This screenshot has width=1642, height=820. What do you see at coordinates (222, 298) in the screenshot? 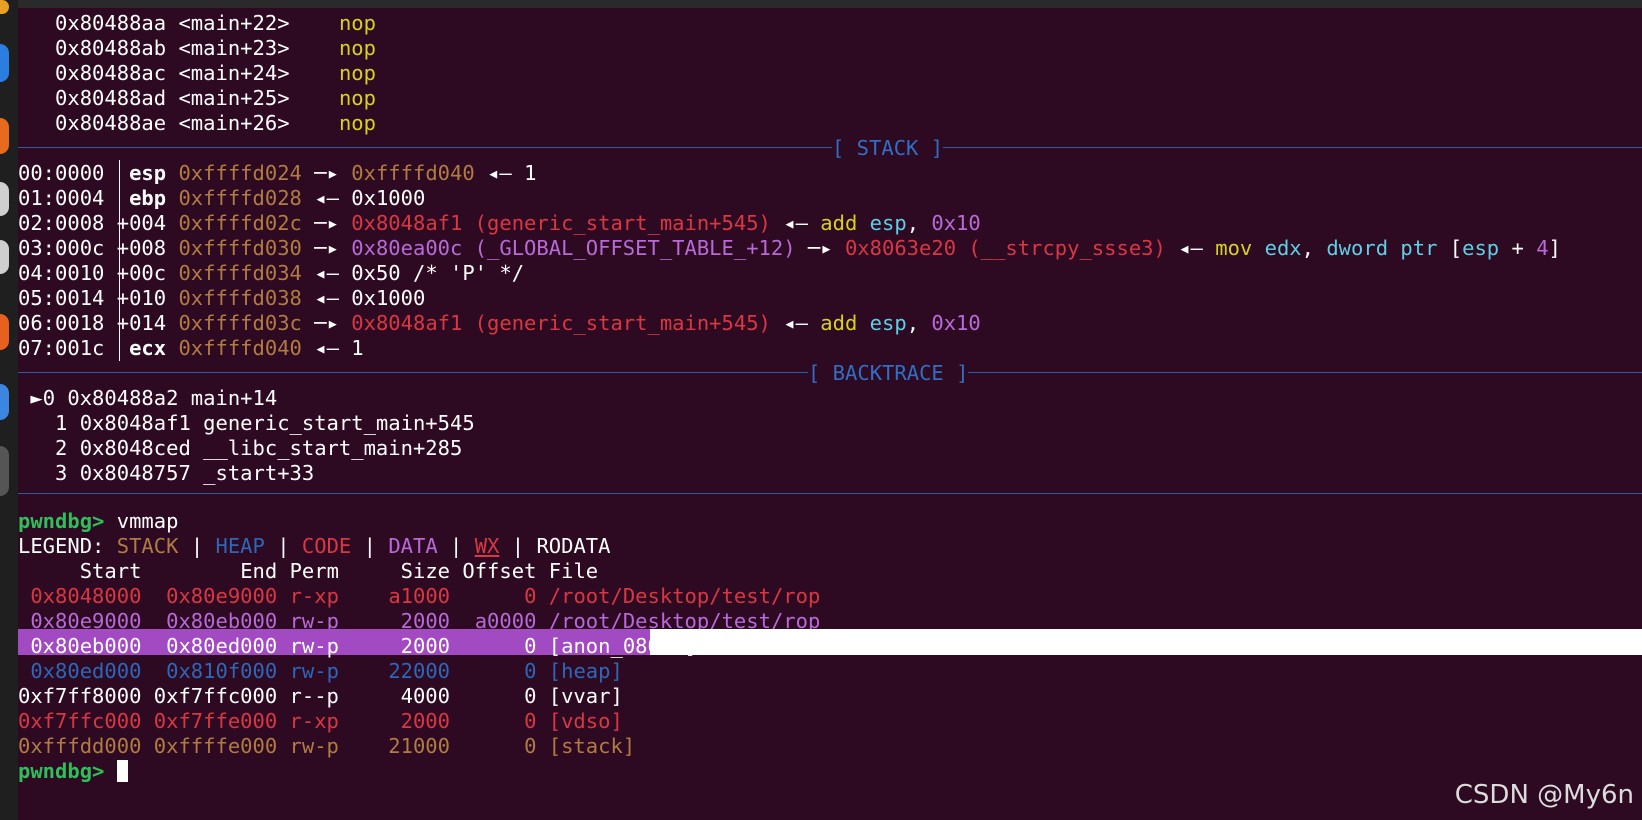
I see `stack-row: 05:0014 +010 0xffffd038 ◂— 0x1000` at bounding box center [222, 298].